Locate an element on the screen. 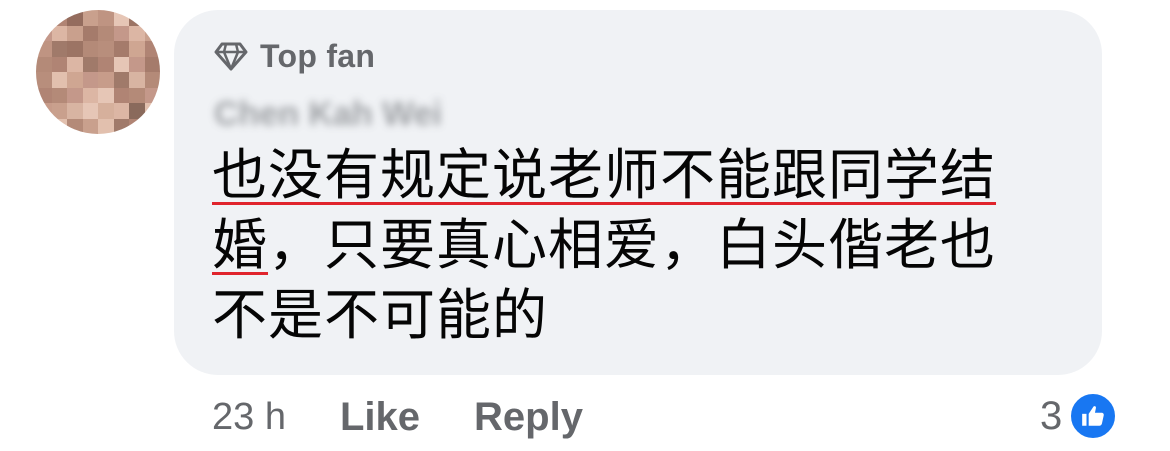 The width and height of the screenshot is (1170, 451). comment-actions: 23 h Like Reply is located at coordinates (424, 417).